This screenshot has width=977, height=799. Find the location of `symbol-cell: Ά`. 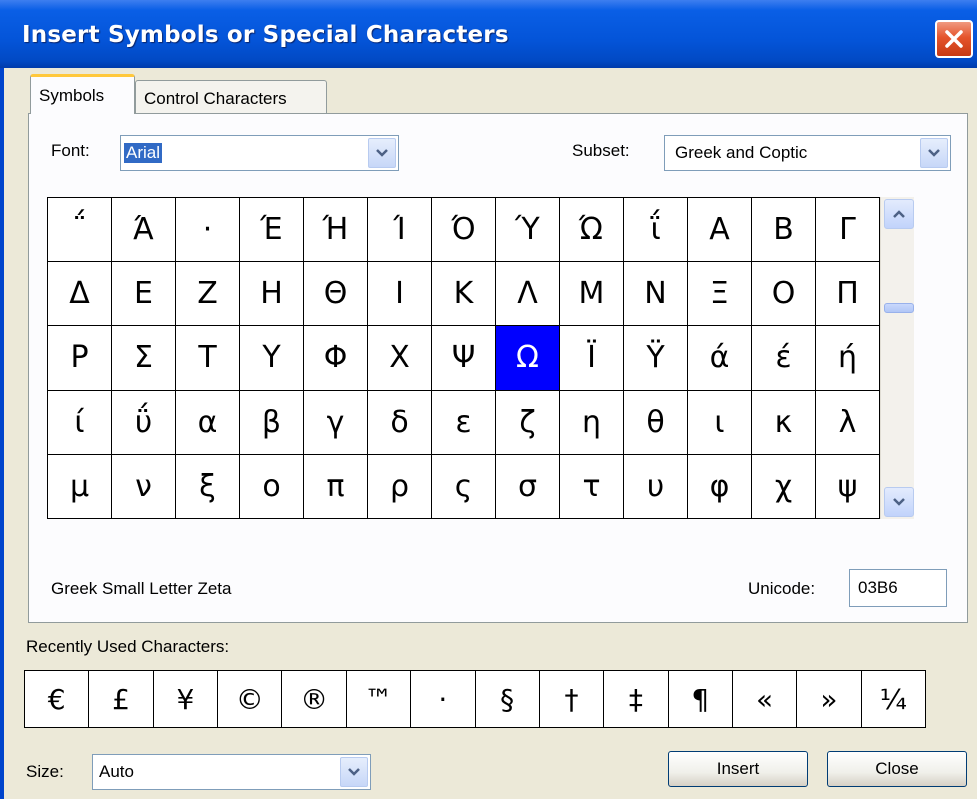

symbol-cell: Ά is located at coordinates (143, 230).